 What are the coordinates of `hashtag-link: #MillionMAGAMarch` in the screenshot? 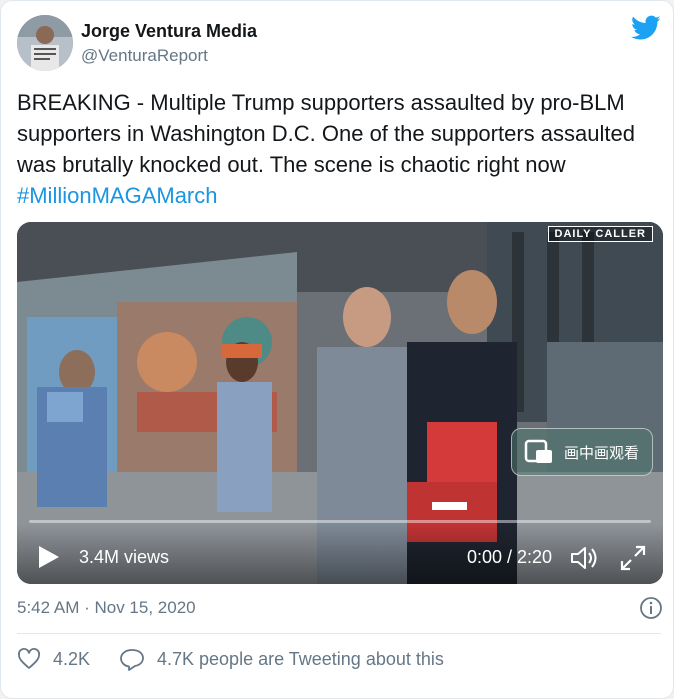 It's located at (117, 195).